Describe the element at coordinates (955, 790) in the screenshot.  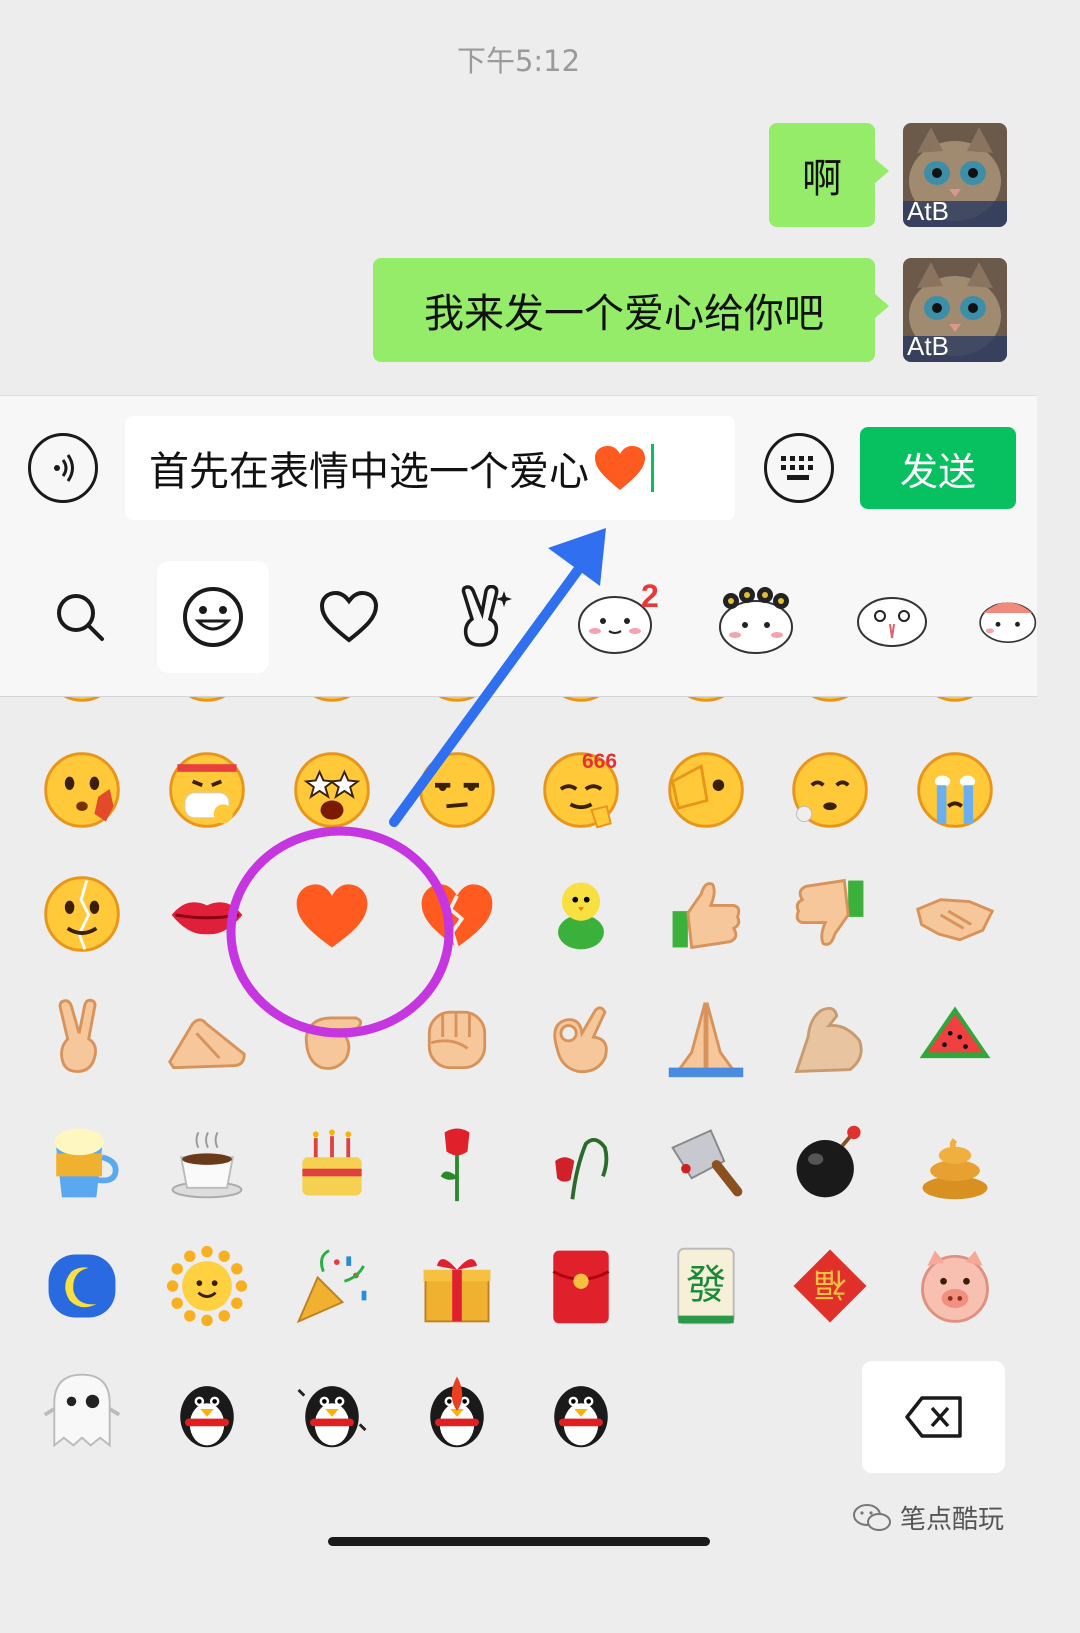
I see `crying-emoji` at that location.